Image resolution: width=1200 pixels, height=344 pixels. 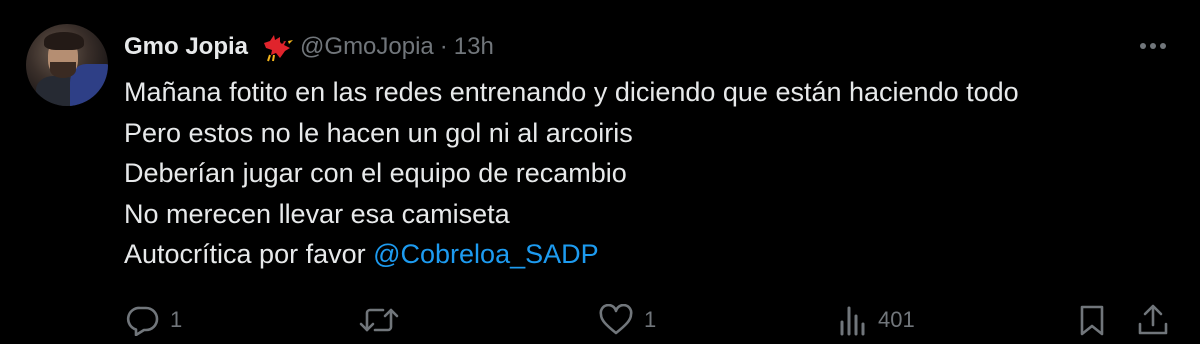 What do you see at coordinates (317, 213) in the screenshot?
I see `tweet-line: No merecen llevar esa camiseta` at bounding box center [317, 213].